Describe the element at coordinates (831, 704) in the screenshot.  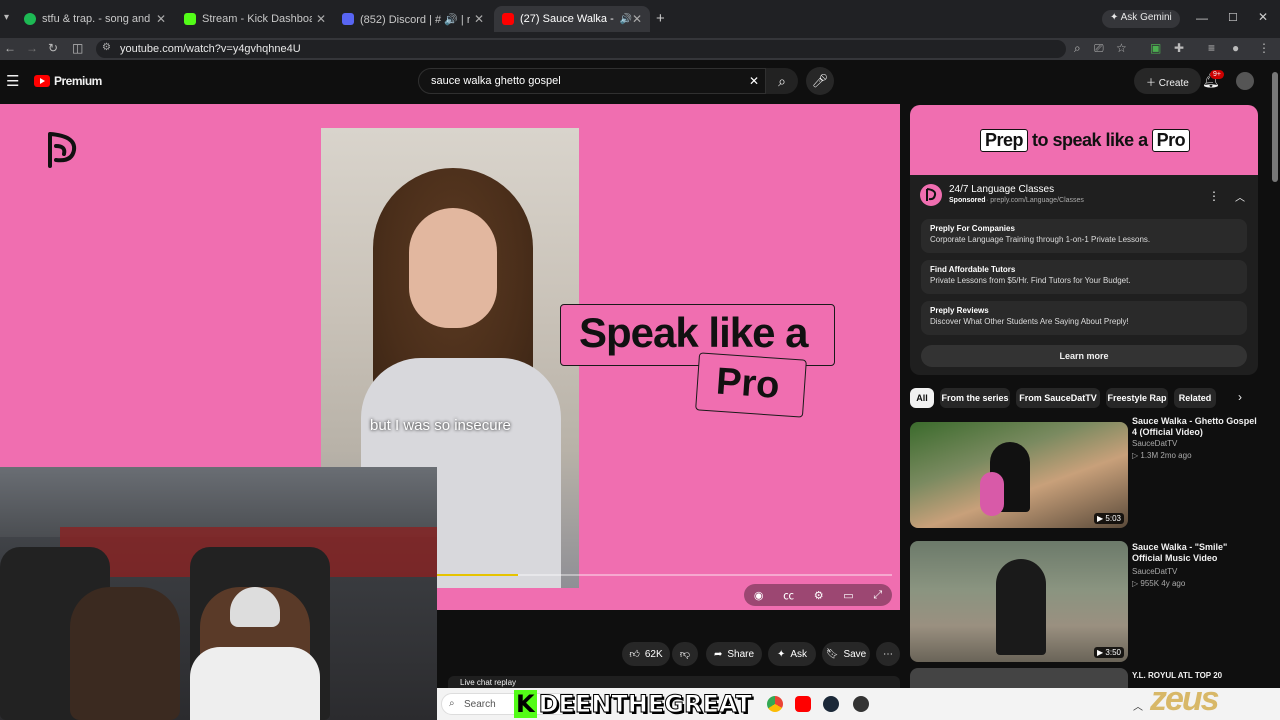
I see `steam-icon` at that location.